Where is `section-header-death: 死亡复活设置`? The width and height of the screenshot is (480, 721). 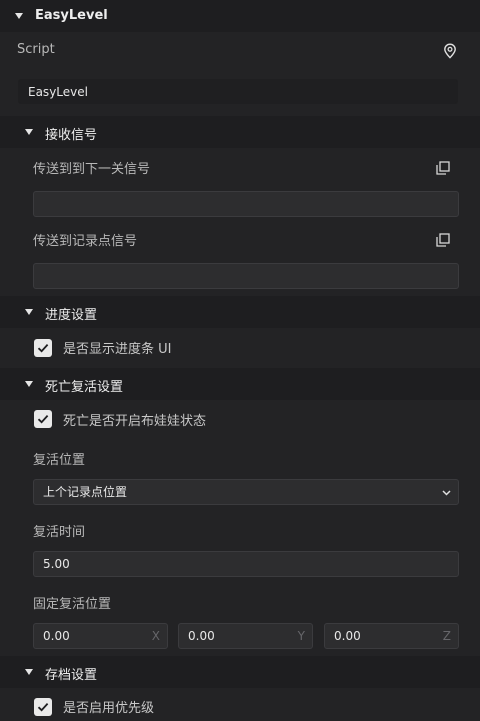 section-header-death: 死亡复活设置 is located at coordinates (240, 384).